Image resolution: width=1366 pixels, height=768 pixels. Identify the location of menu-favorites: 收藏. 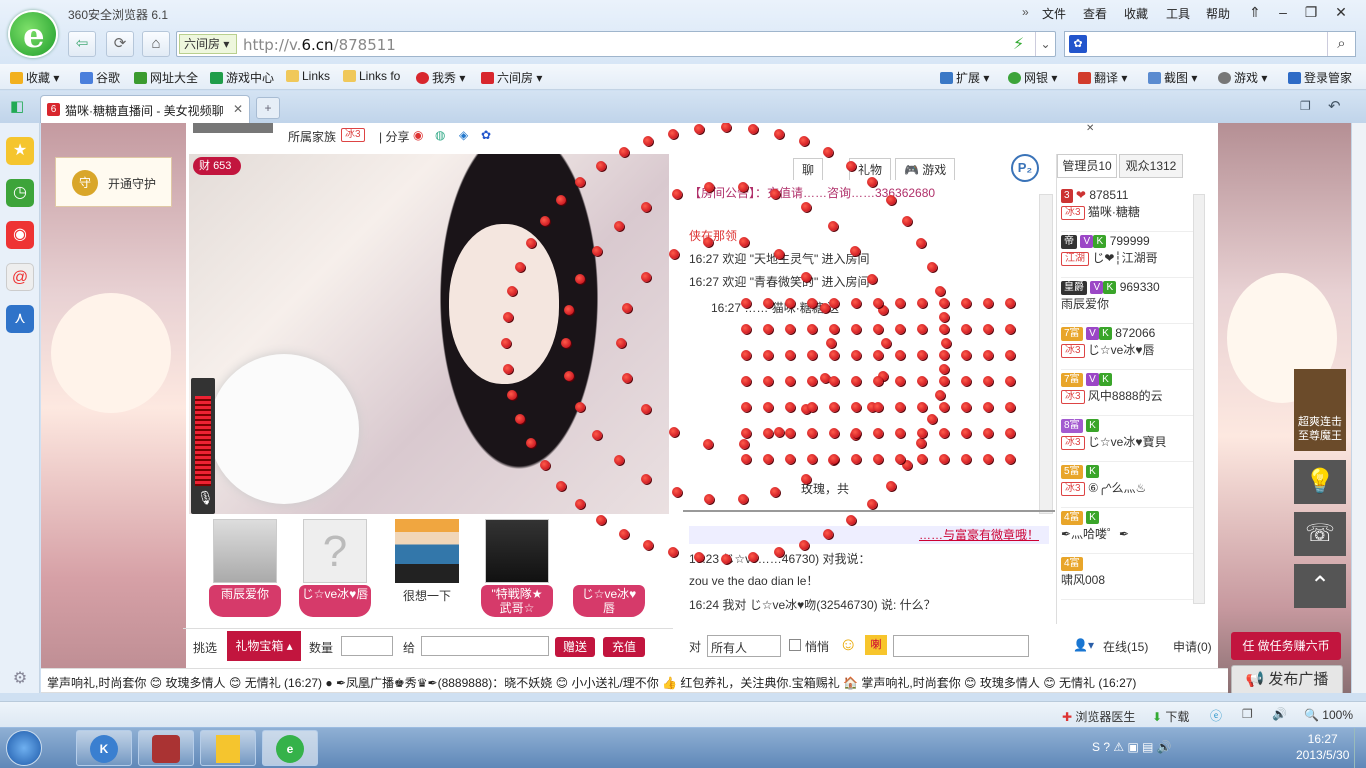
(1136, 13).